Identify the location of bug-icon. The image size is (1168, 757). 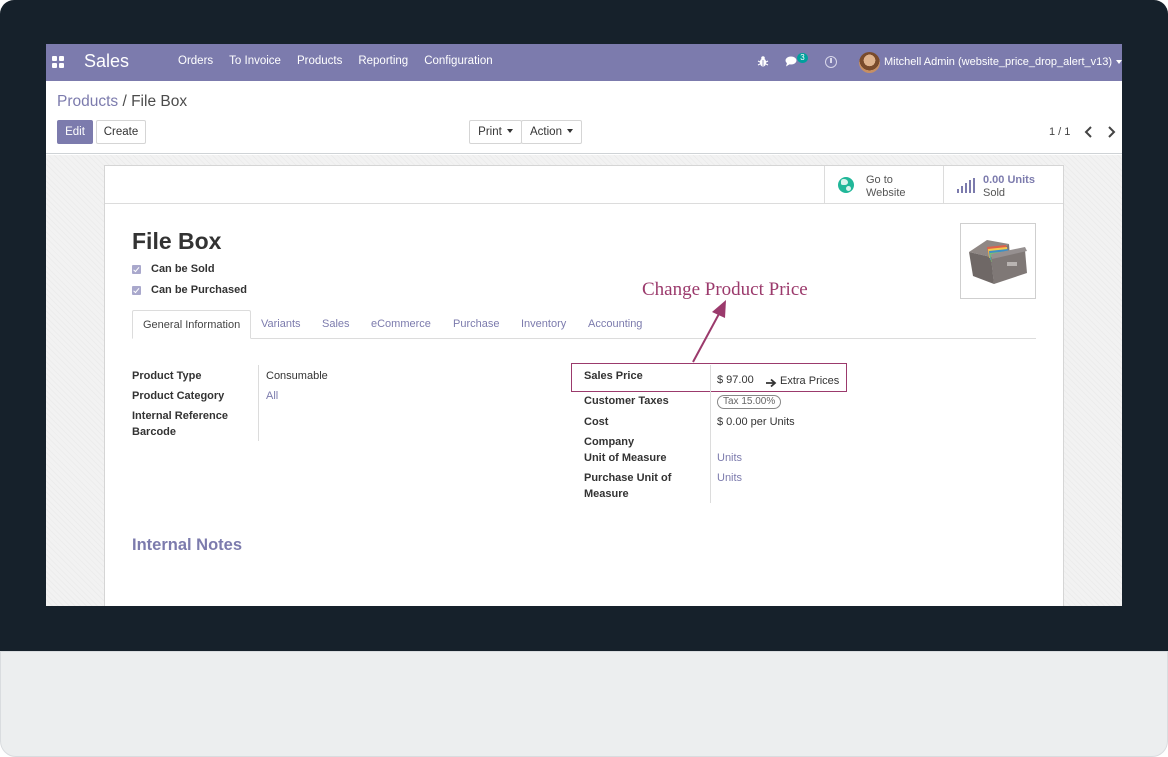
(763, 61).